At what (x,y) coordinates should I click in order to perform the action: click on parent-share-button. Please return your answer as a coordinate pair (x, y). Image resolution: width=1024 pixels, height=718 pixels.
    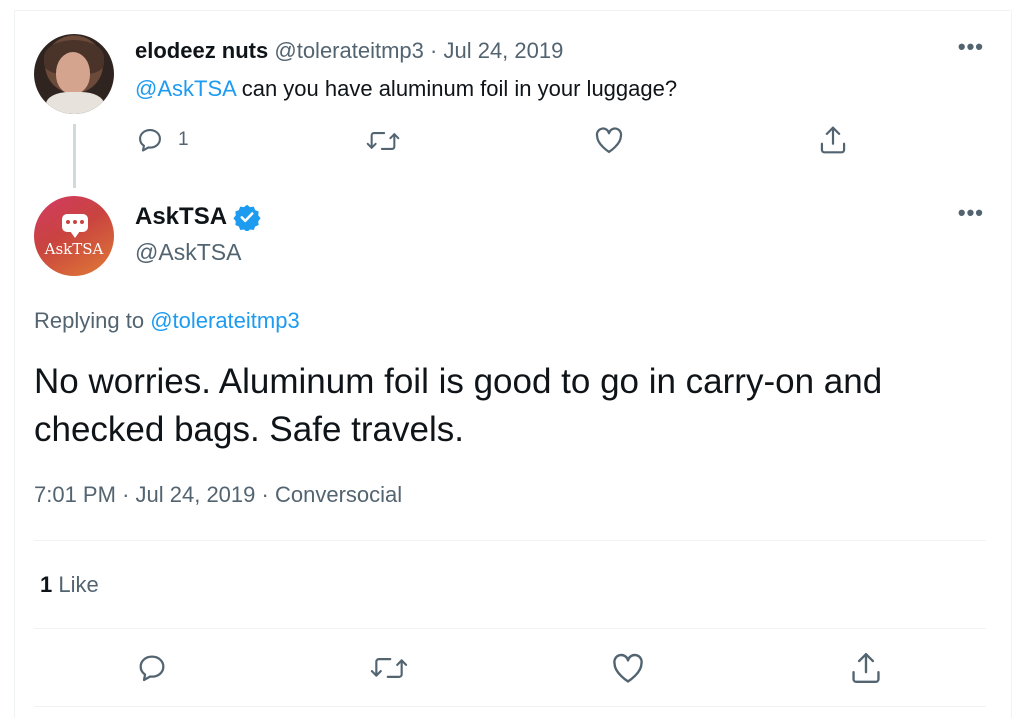
    Looking at the image, I should click on (833, 140).